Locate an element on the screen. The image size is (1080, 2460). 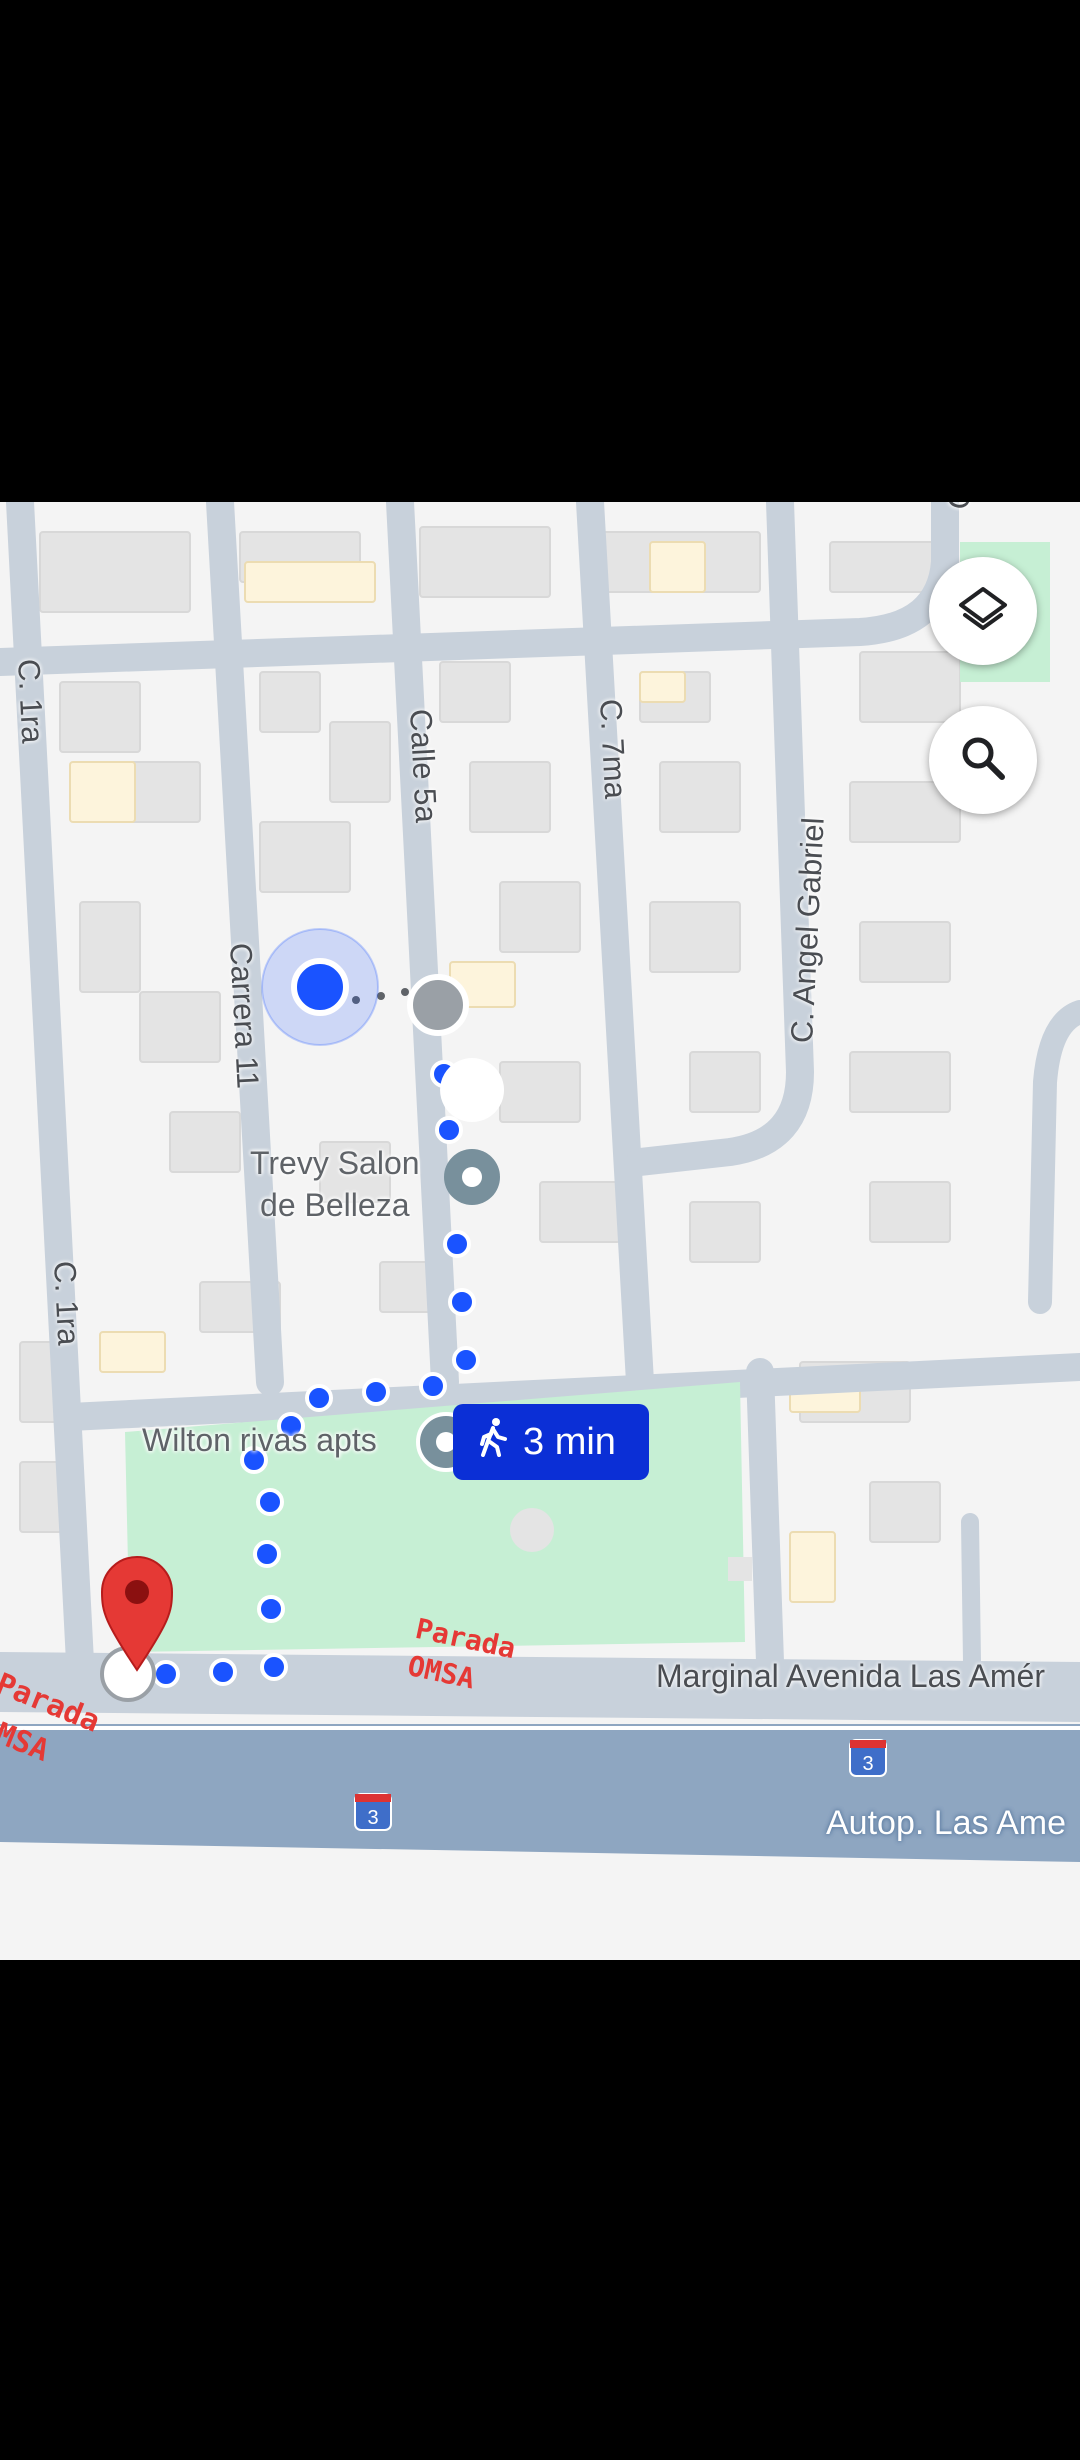
current-location-dot is located at coordinates (320, 987).